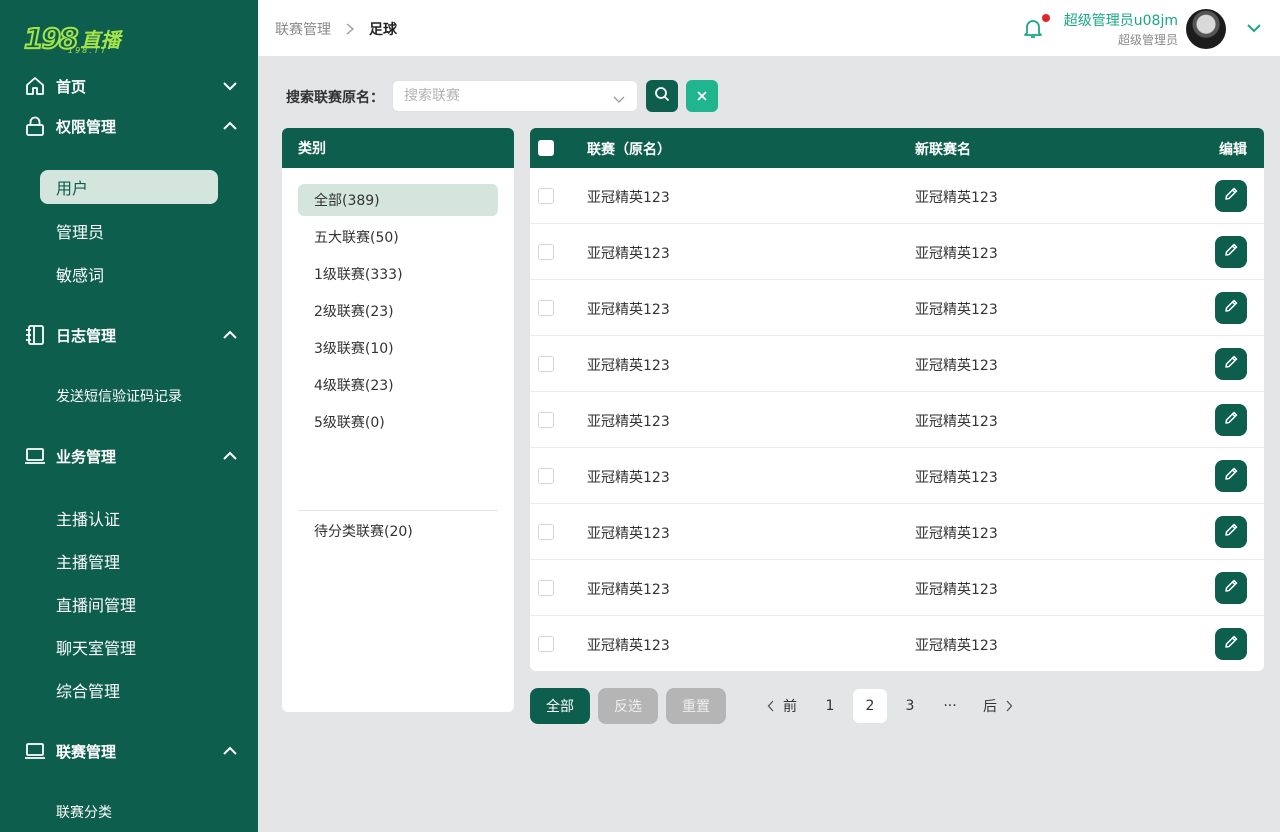  Describe the element at coordinates (131, 126) in the screenshot. I see `nav-group-permissions: 权限管理` at that location.